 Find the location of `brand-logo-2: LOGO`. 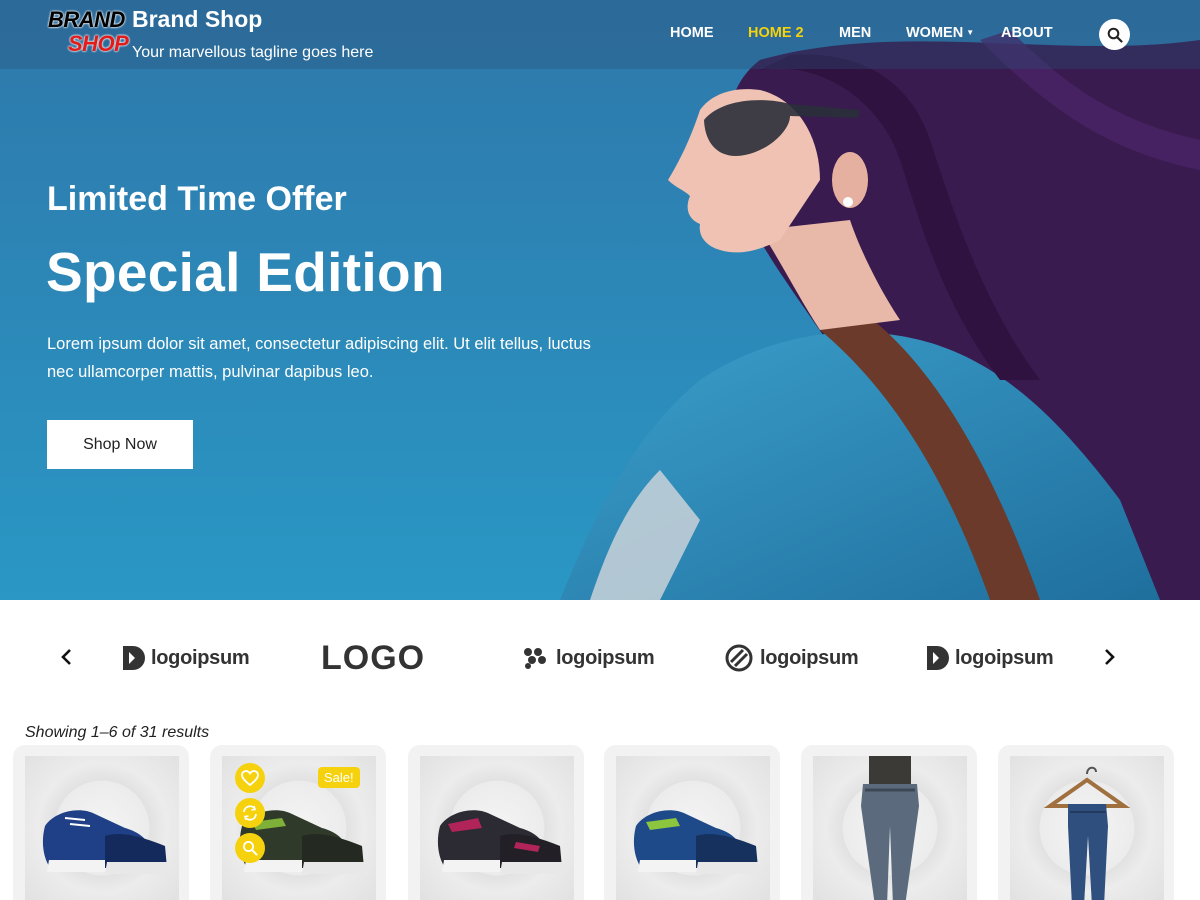

brand-logo-2: LOGO is located at coordinates (373, 658).